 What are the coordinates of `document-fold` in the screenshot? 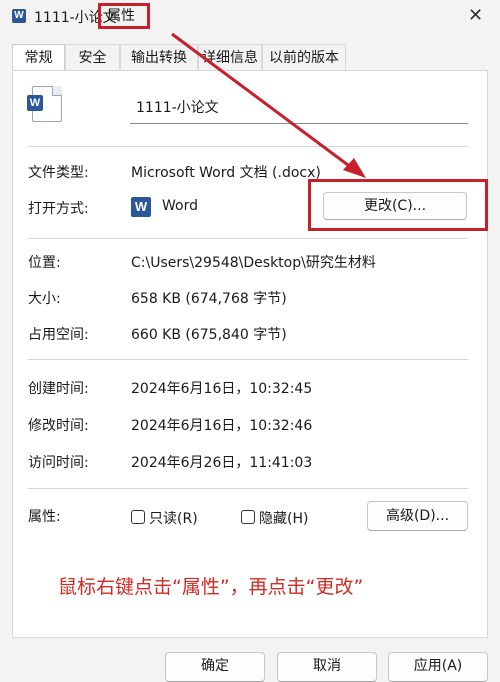 It's located at (57, 91).